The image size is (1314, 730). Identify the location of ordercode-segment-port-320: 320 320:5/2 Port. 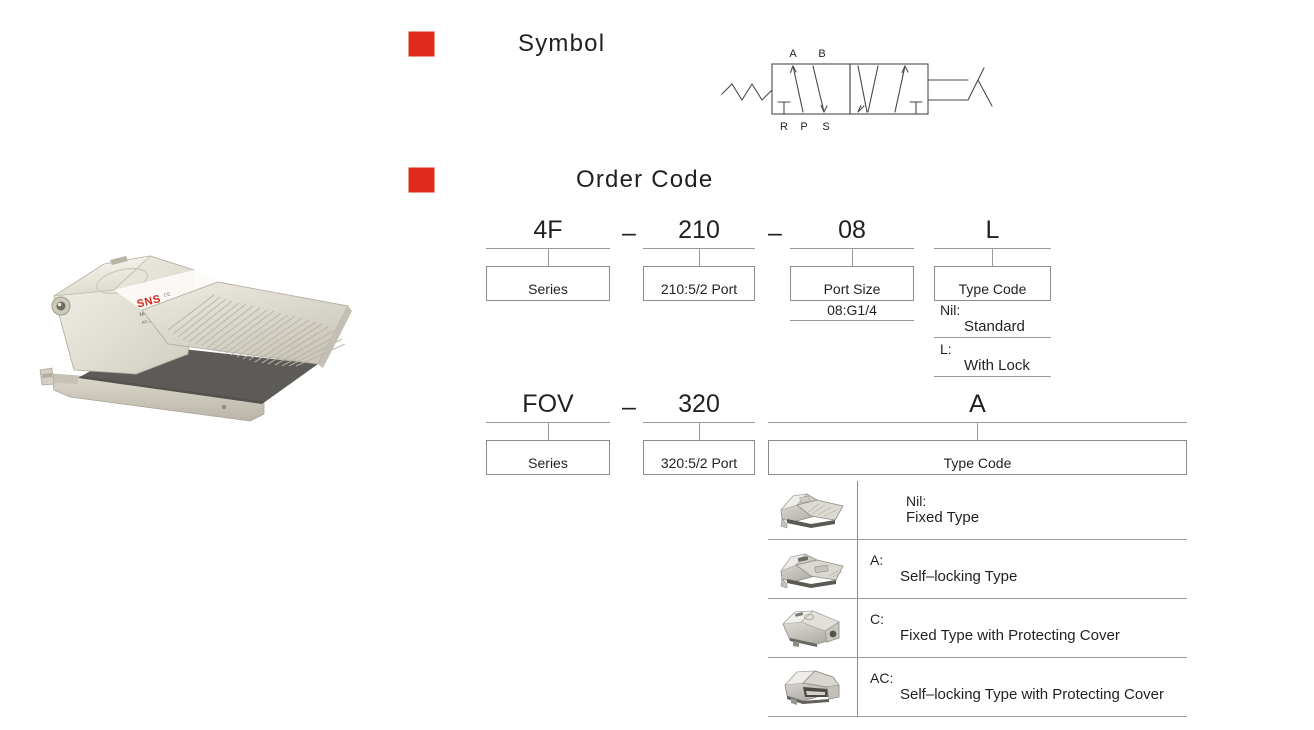
(699, 433).